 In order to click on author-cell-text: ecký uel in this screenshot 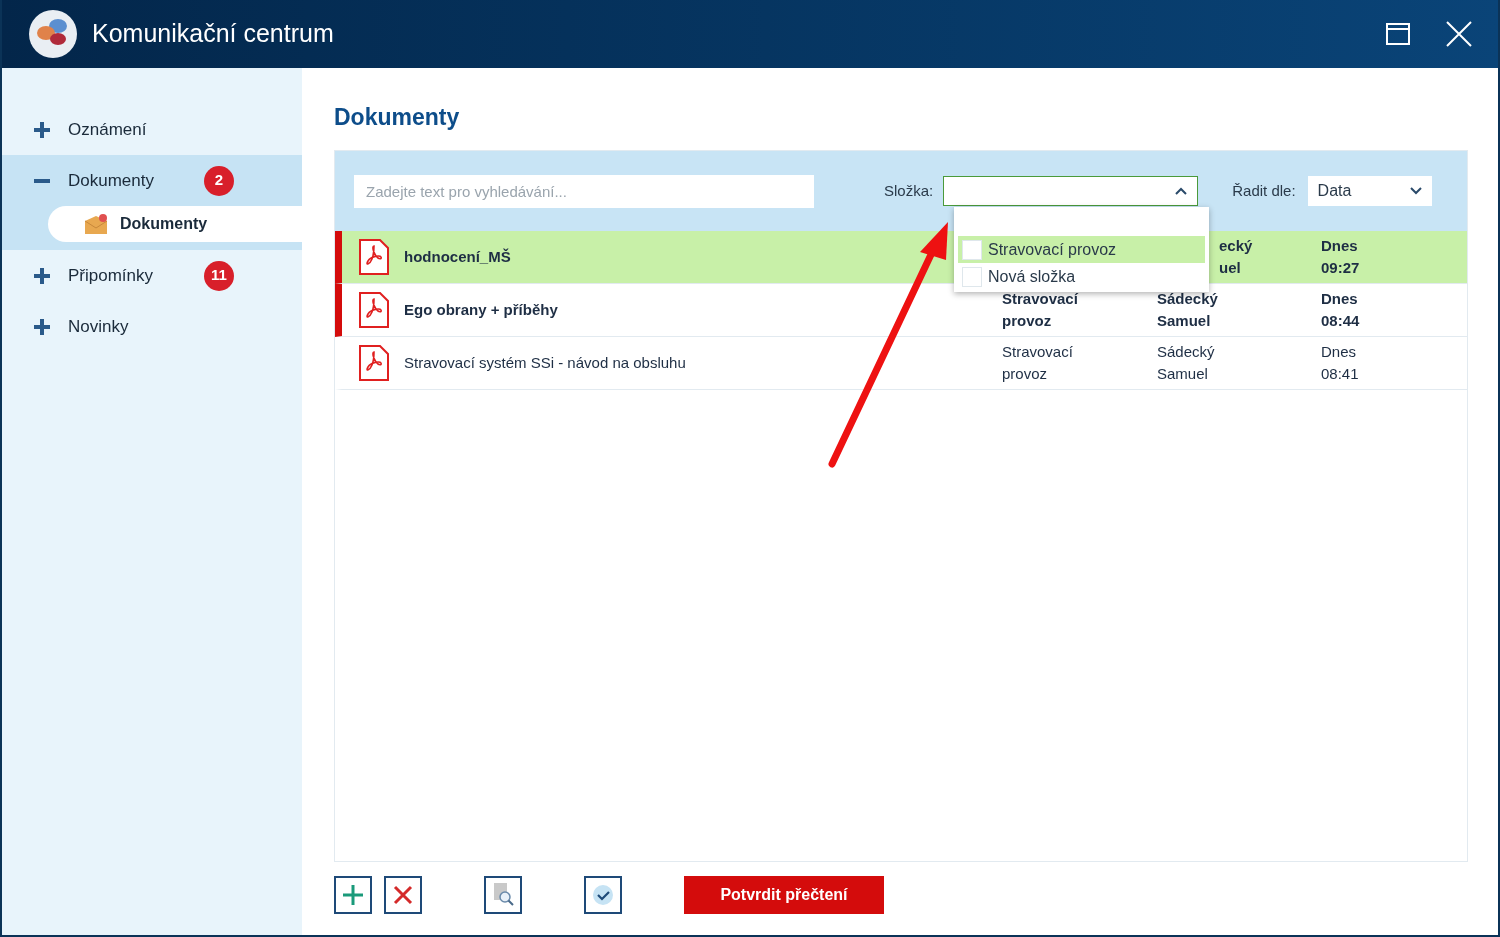, I will do `click(1236, 256)`.